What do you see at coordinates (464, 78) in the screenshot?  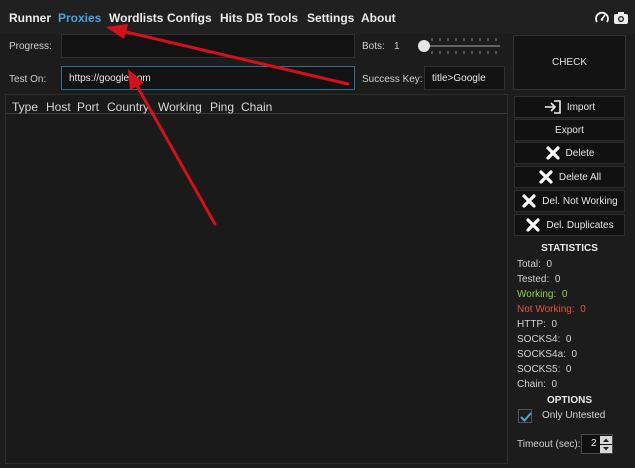 I see `success-key-input: title>Google` at bounding box center [464, 78].